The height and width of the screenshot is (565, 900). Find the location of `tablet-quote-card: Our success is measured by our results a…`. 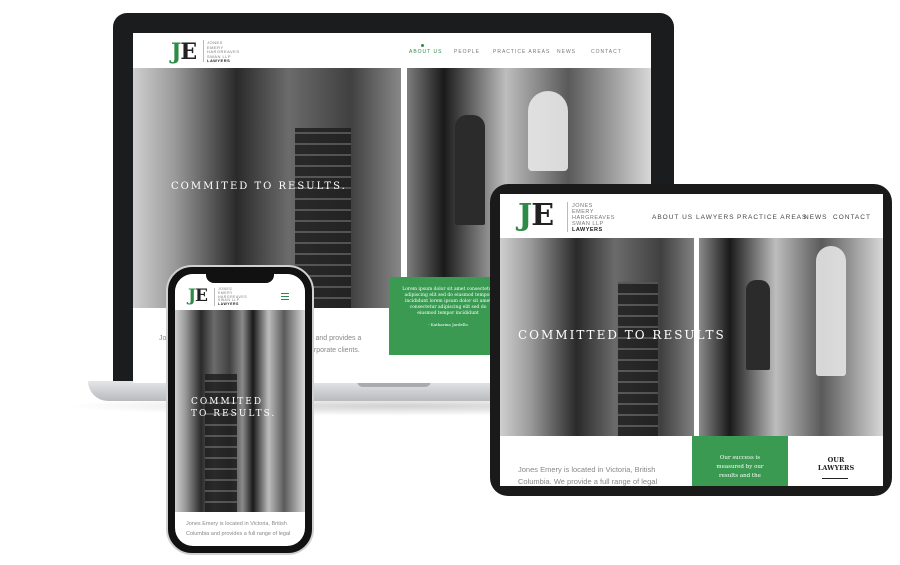

tablet-quote-card: Our success is measured by our results a… is located at coordinates (740, 461).